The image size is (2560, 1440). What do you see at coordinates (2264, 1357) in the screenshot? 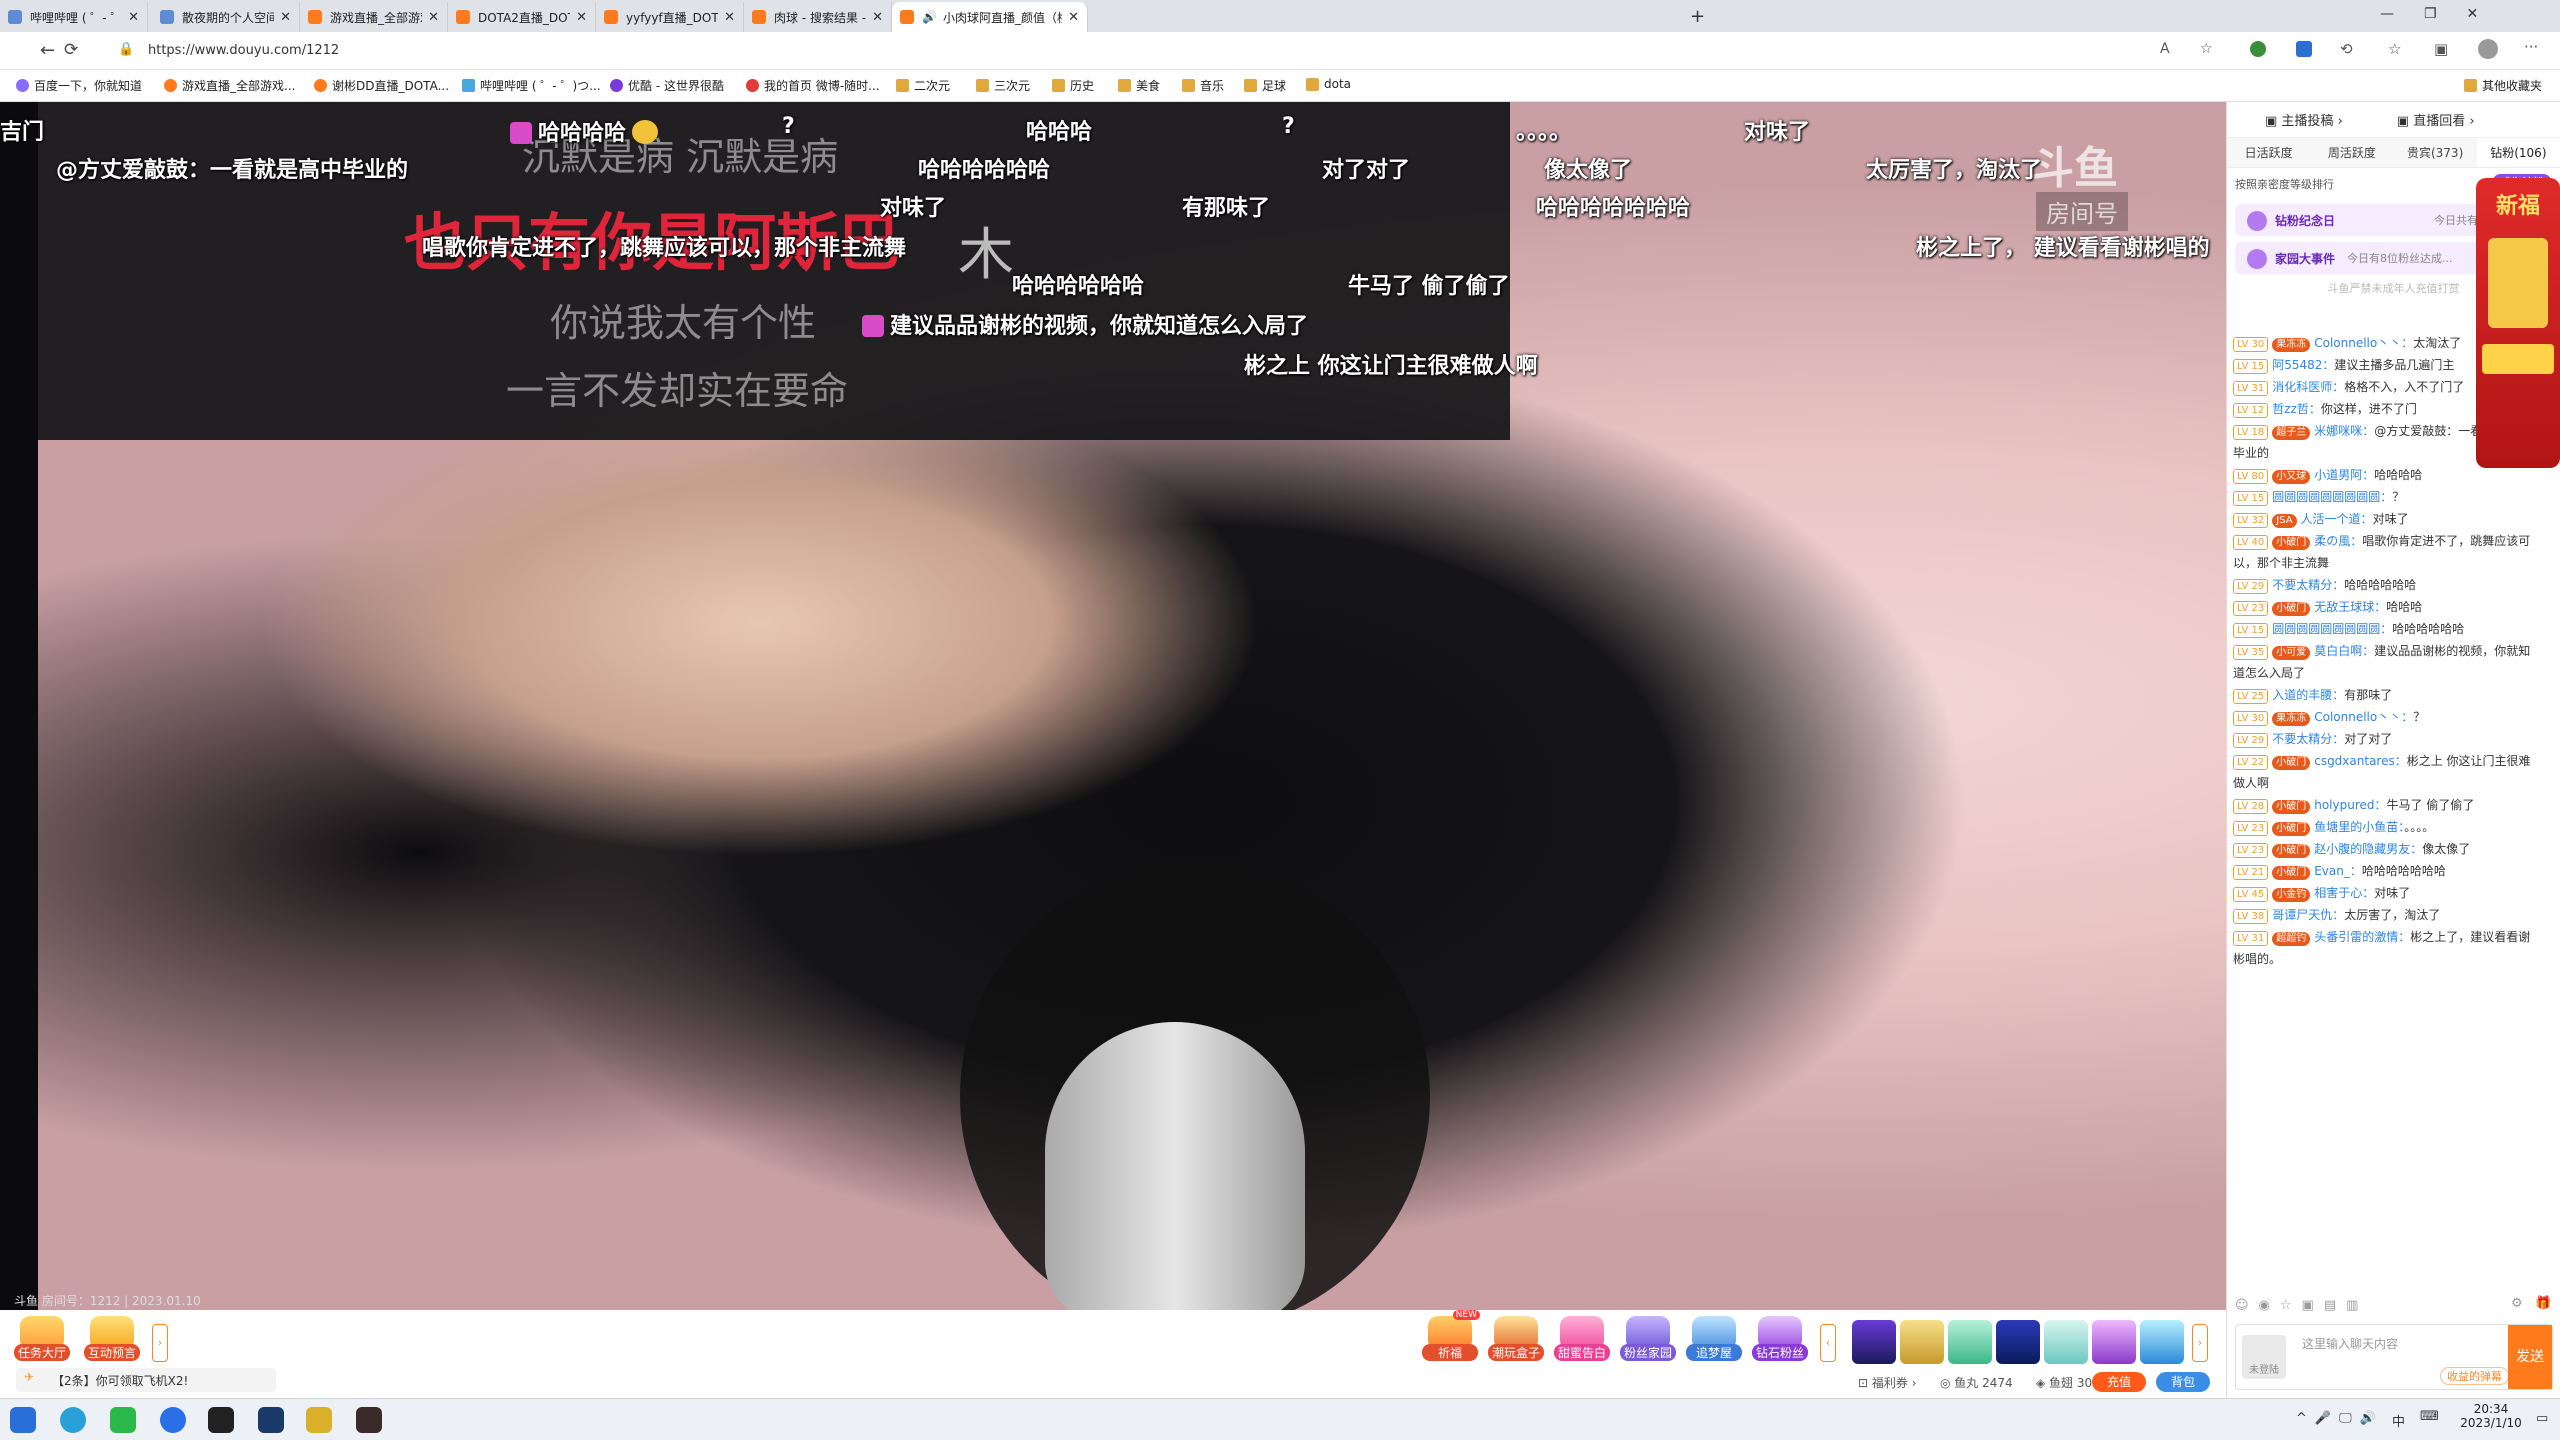
I see `avatar: 未登陆` at bounding box center [2264, 1357].